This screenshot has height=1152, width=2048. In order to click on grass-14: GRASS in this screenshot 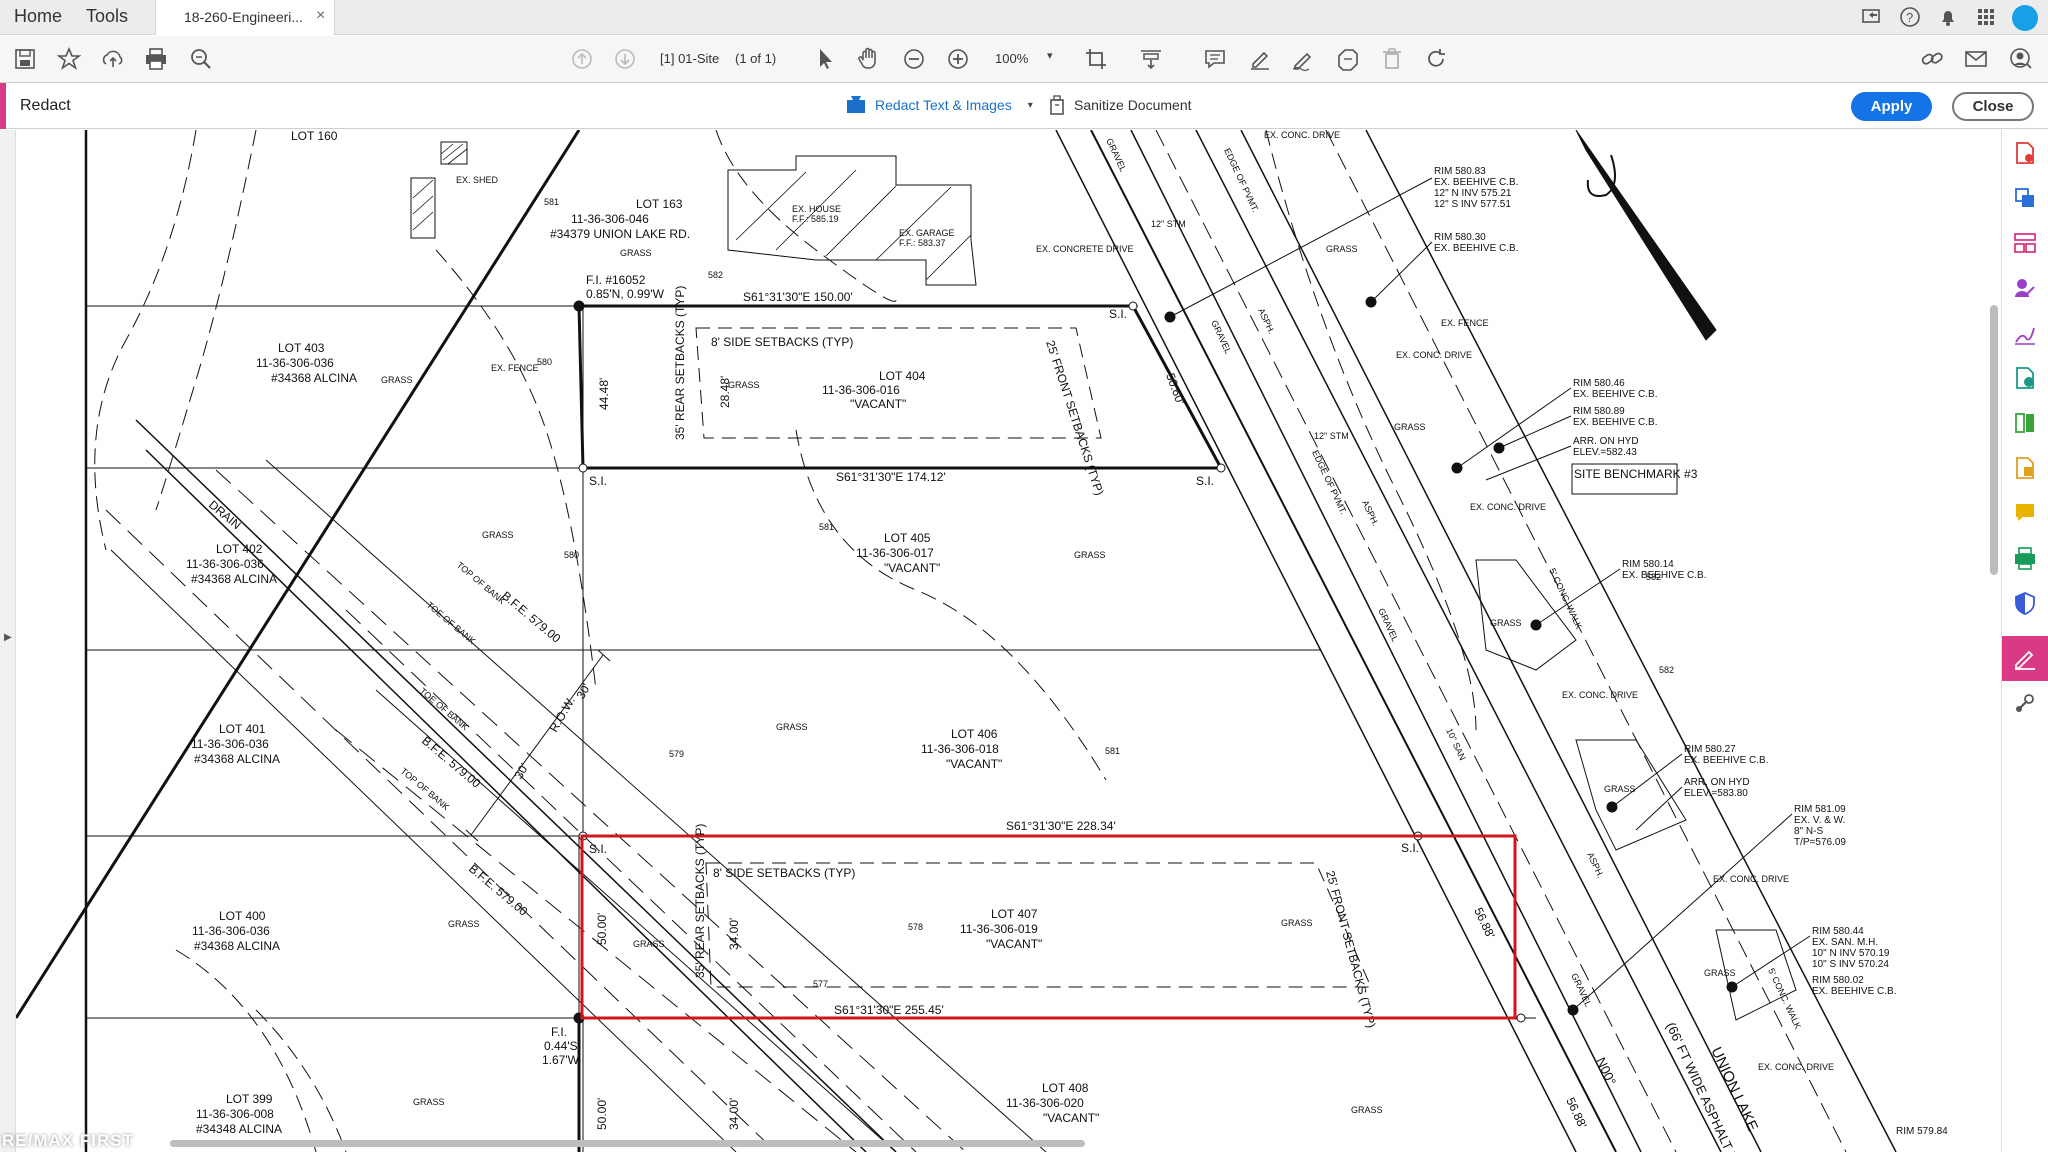, I will do `click(1506, 623)`.